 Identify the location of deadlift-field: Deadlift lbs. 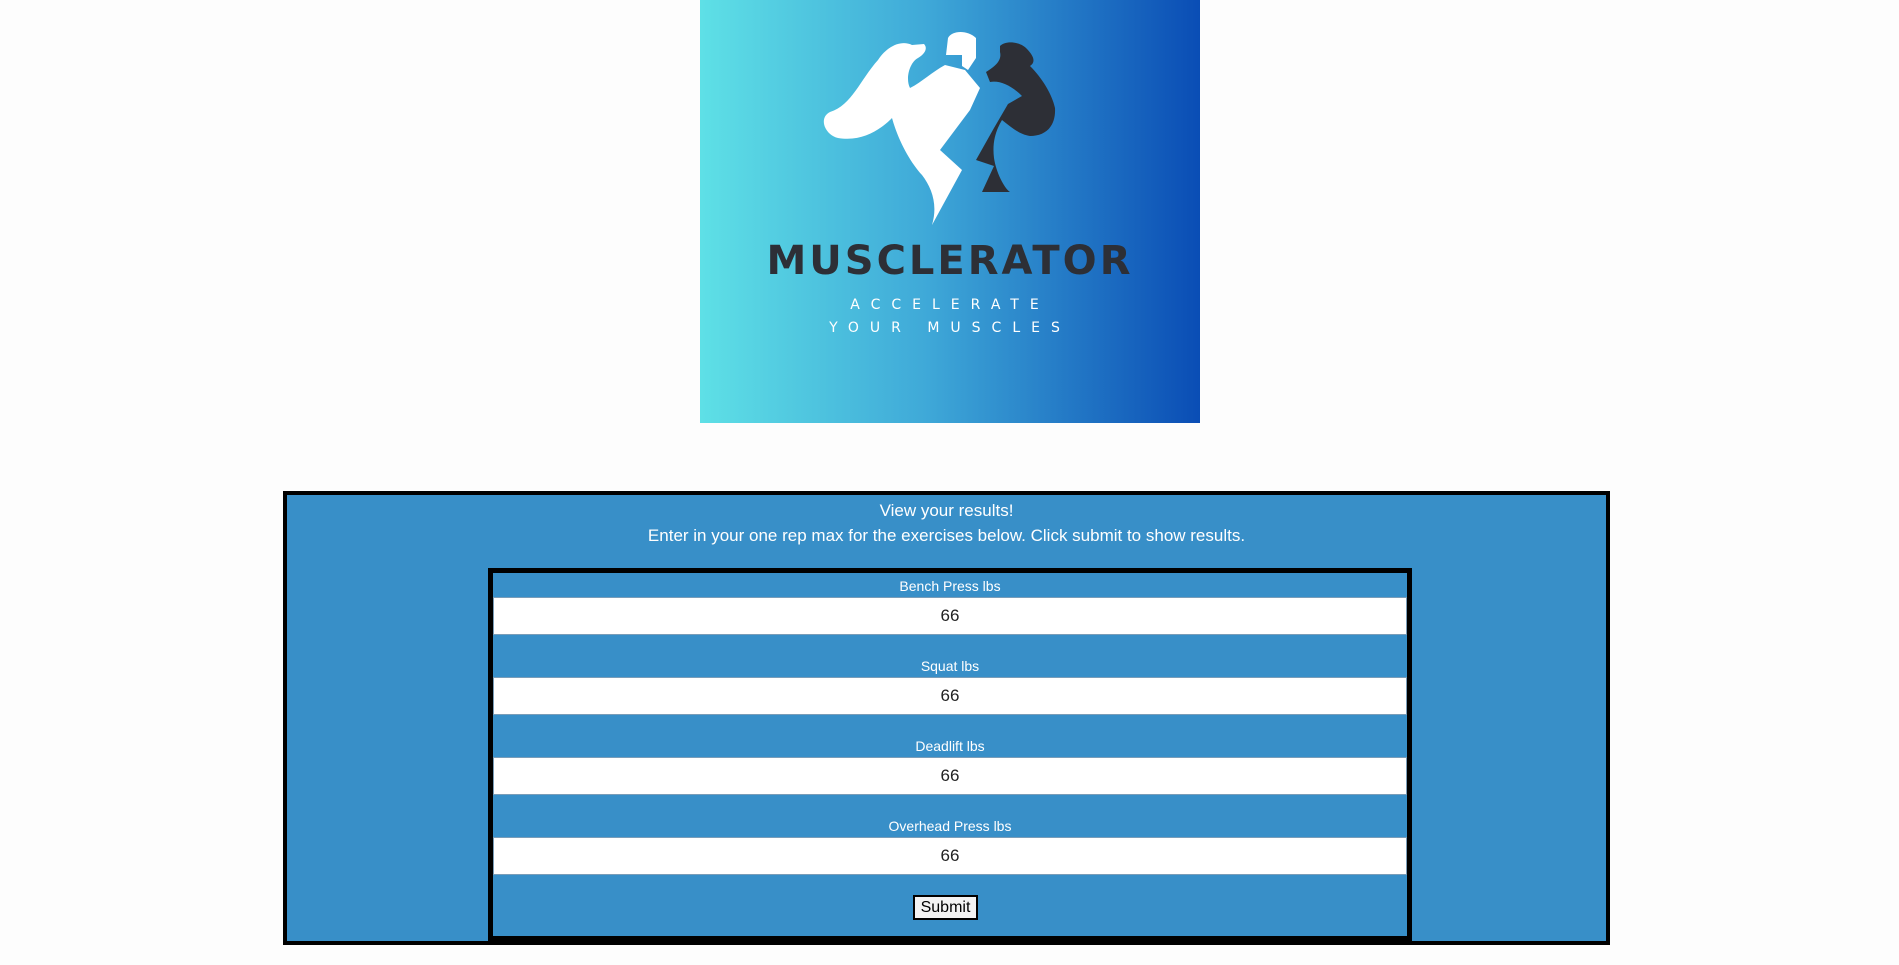
(950, 773).